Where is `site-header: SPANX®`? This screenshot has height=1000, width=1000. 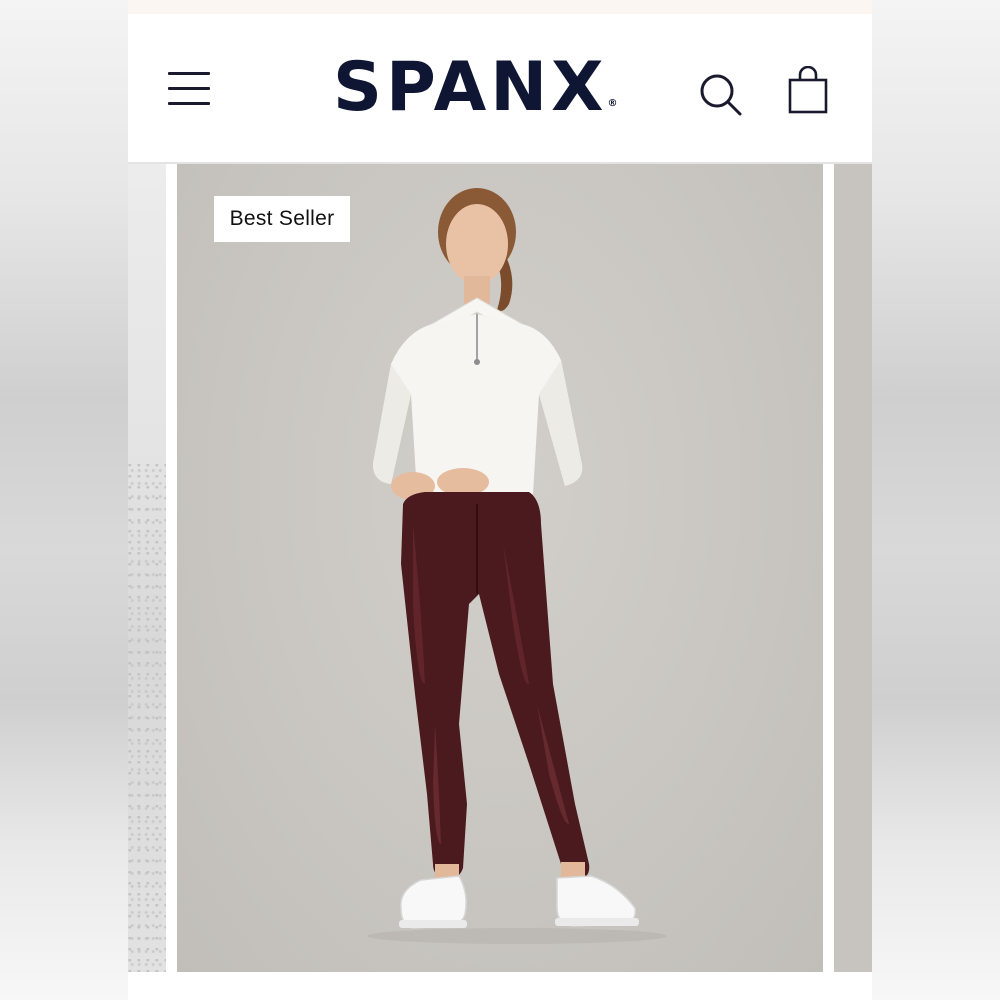 site-header: SPANX® is located at coordinates (500, 89).